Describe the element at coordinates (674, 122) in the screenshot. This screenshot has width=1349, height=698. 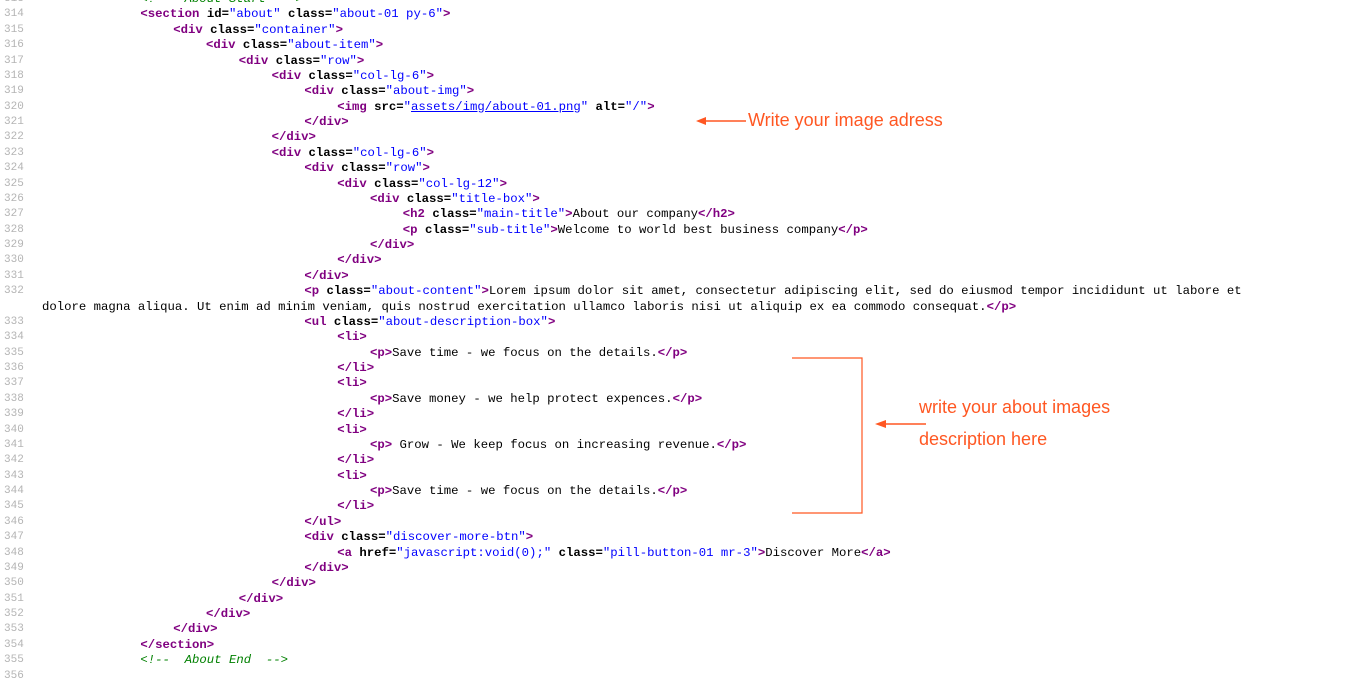
I see `code-line: 321 </div>` at that location.